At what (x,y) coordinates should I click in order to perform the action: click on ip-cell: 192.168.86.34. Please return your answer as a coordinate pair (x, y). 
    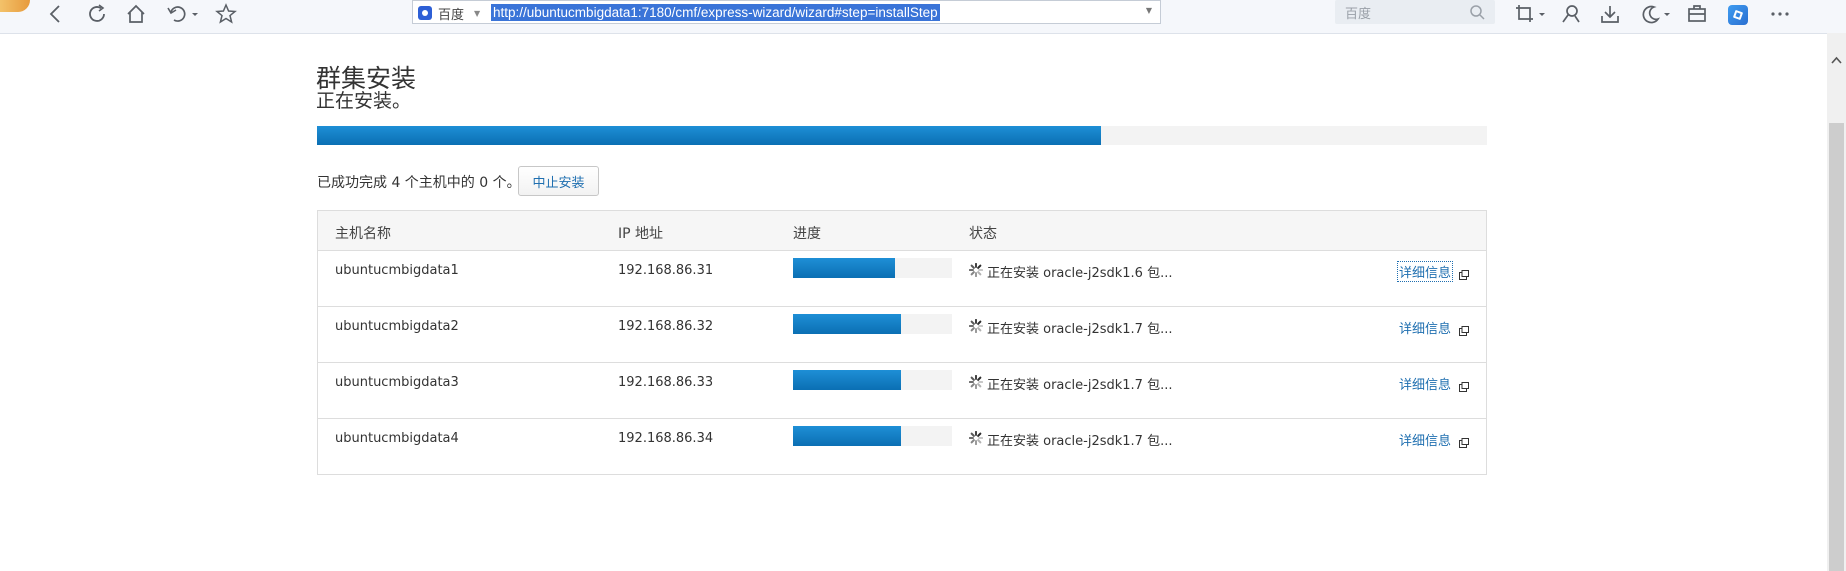
    Looking at the image, I should click on (666, 438).